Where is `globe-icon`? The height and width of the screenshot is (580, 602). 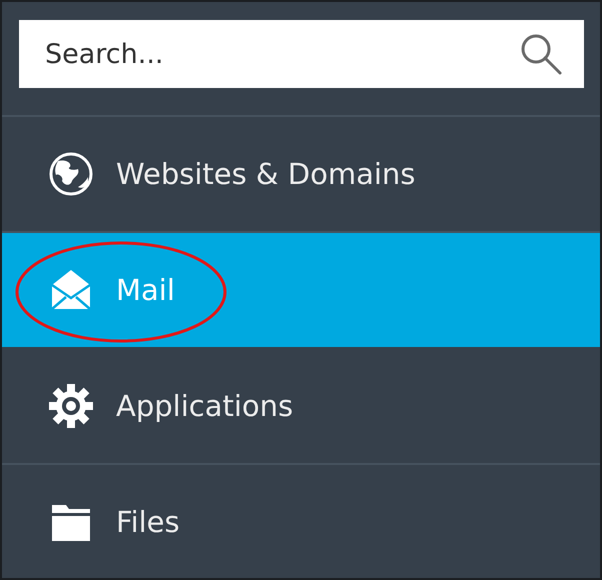 globe-icon is located at coordinates (71, 174).